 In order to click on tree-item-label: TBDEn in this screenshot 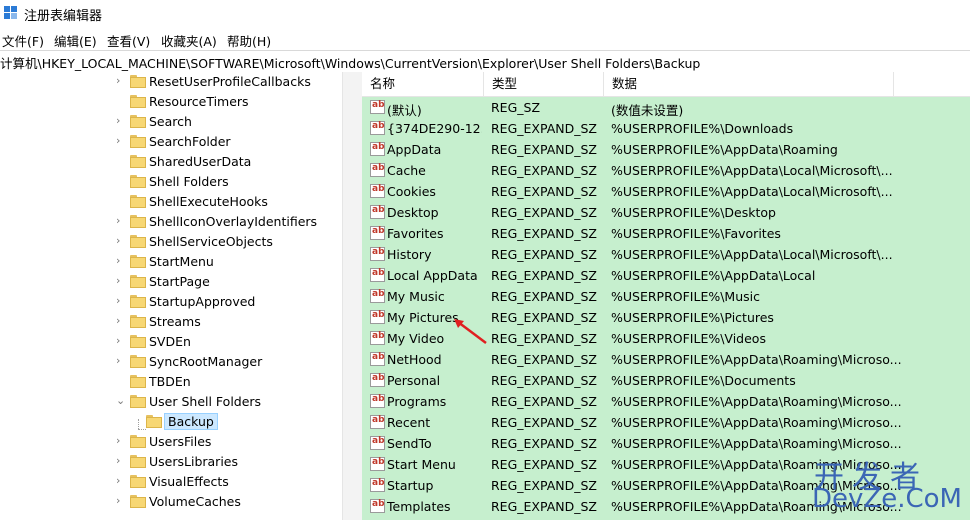, I will do `click(170, 381)`.